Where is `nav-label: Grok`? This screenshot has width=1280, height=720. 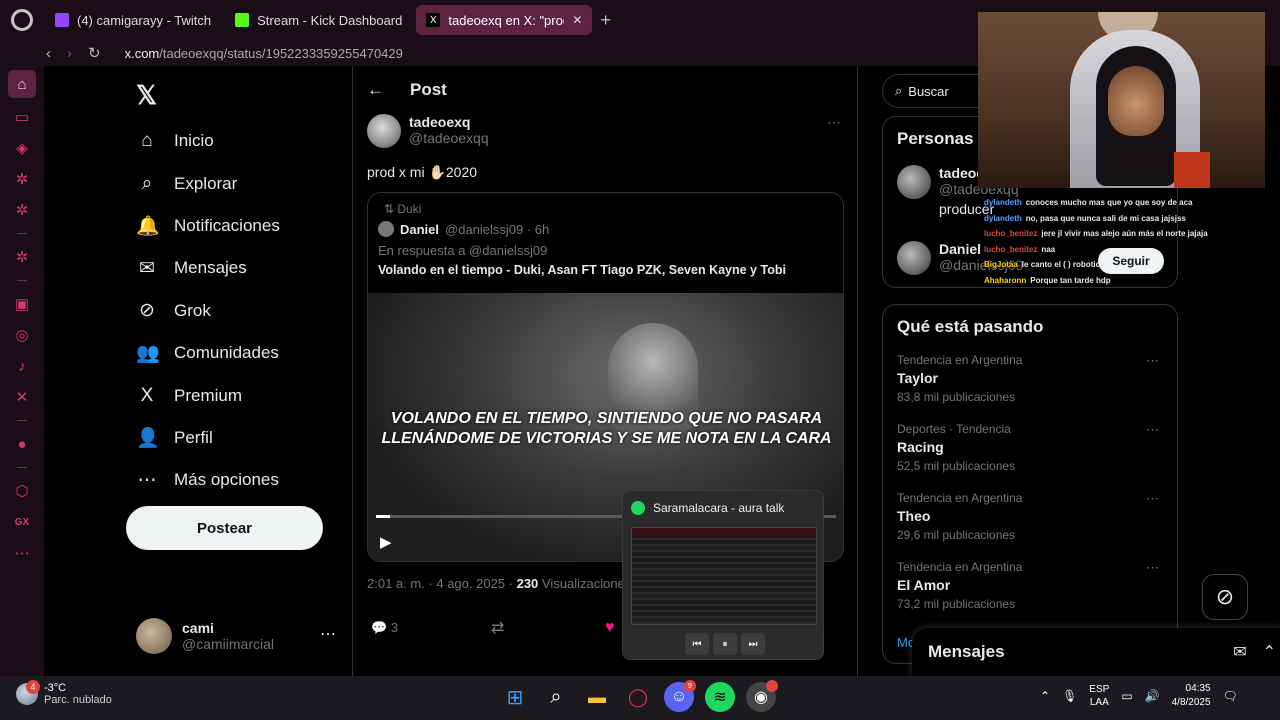 nav-label: Grok is located at coordinates (192, 310).